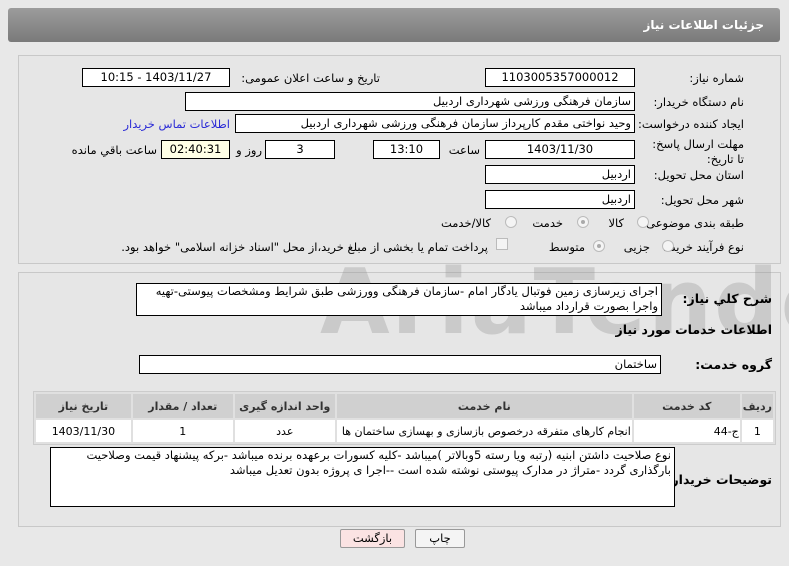  I want to click on category-radio-both, so click(511, 222).